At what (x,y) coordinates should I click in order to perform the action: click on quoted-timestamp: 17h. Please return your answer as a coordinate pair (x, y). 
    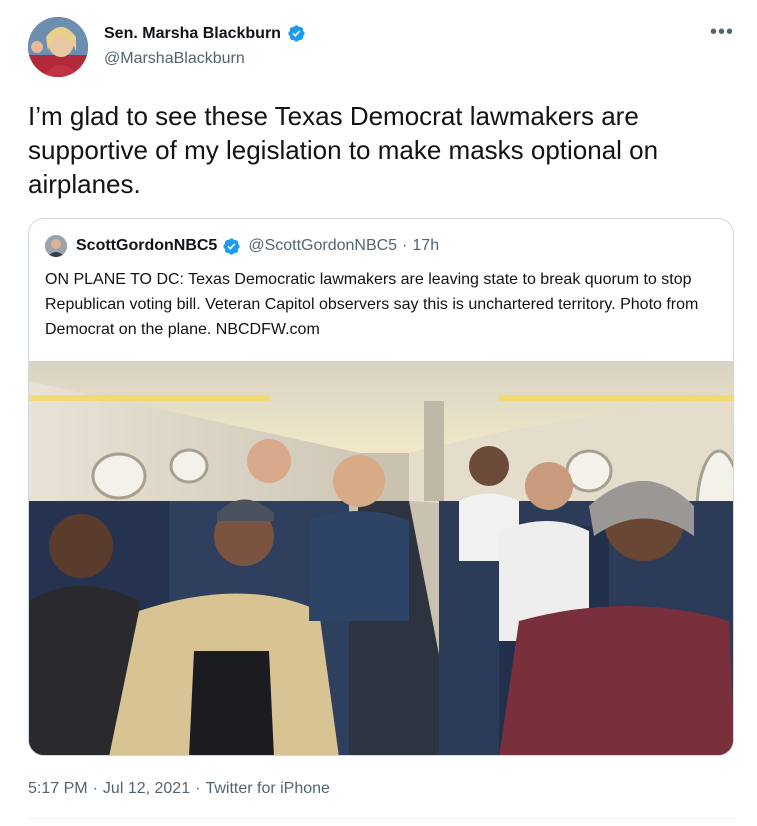
    Looking at the image, I should click on (425, 246).